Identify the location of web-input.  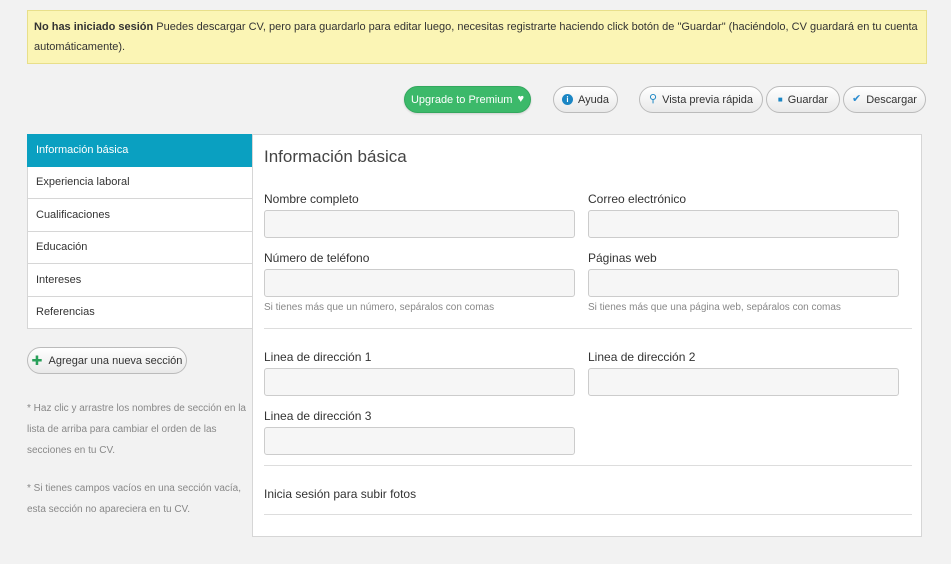
(743, 283).